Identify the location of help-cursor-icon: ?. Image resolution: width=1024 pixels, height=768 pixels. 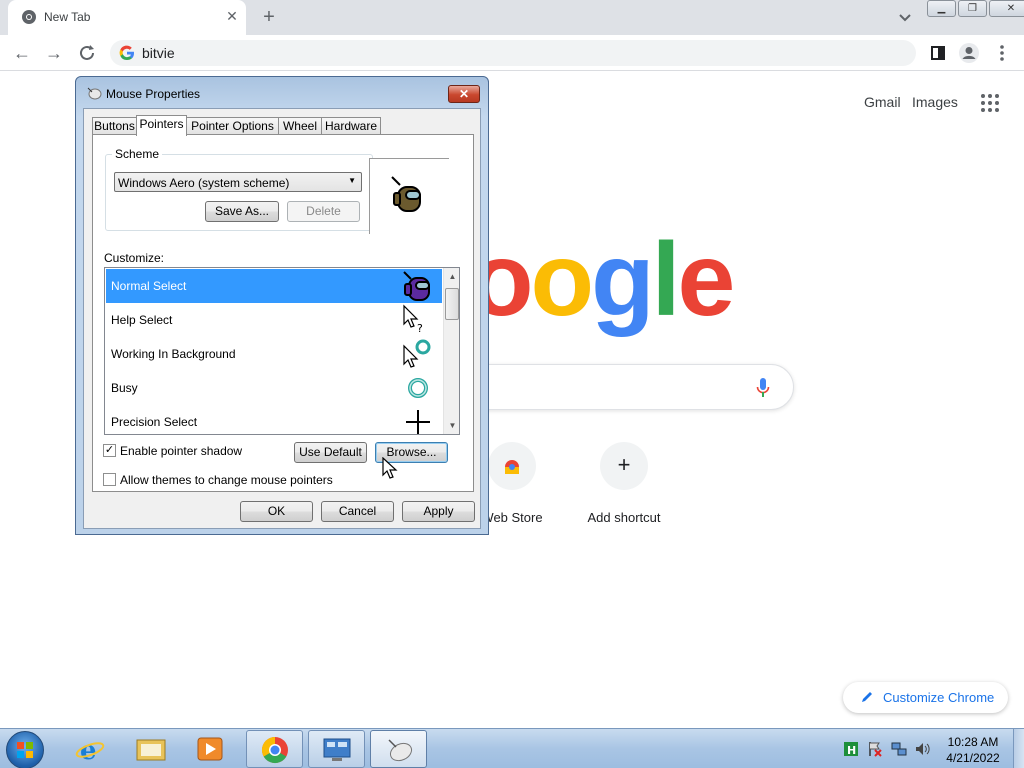
(413, 319).